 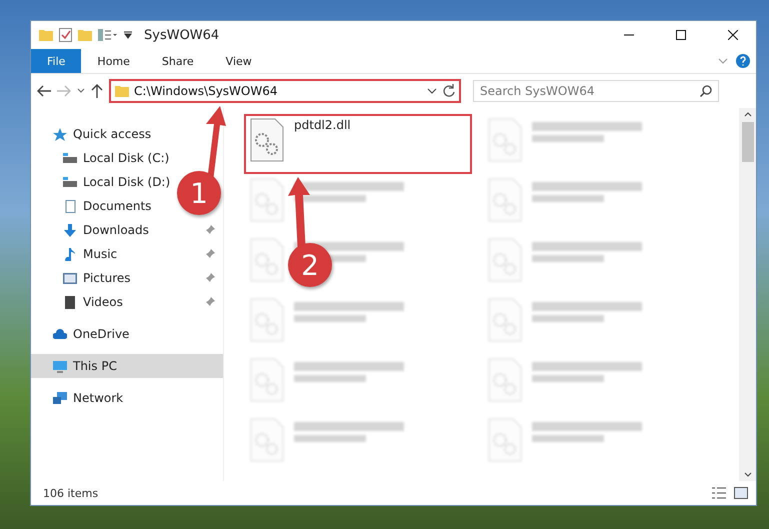 What do you see at coordinates (60, 134) in the screenshot?
I see `star-icon` at bounding box center [60, 134].